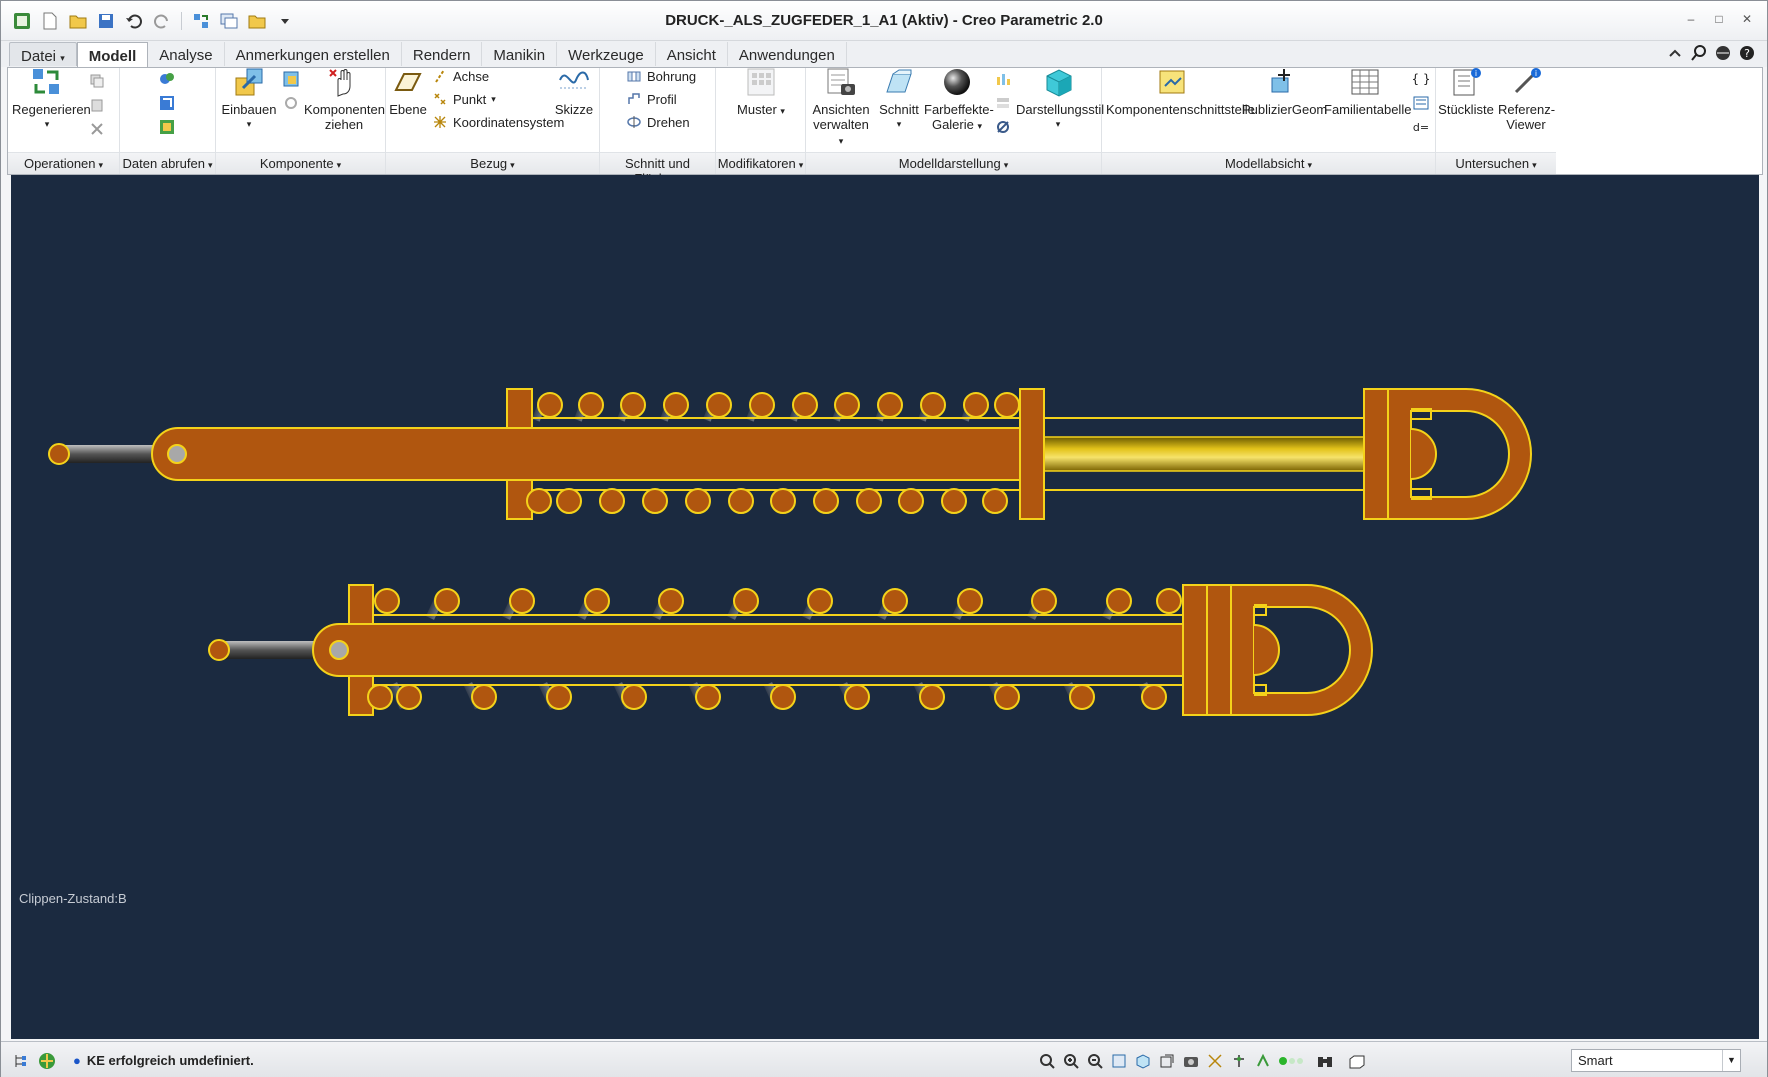 Image resolution: width=1768 pixels, height=1077 pixels. Describe the element at coordinates (1466, 91) in the screenshot. I see `stueckliste-button: i Stückliste` at that location.